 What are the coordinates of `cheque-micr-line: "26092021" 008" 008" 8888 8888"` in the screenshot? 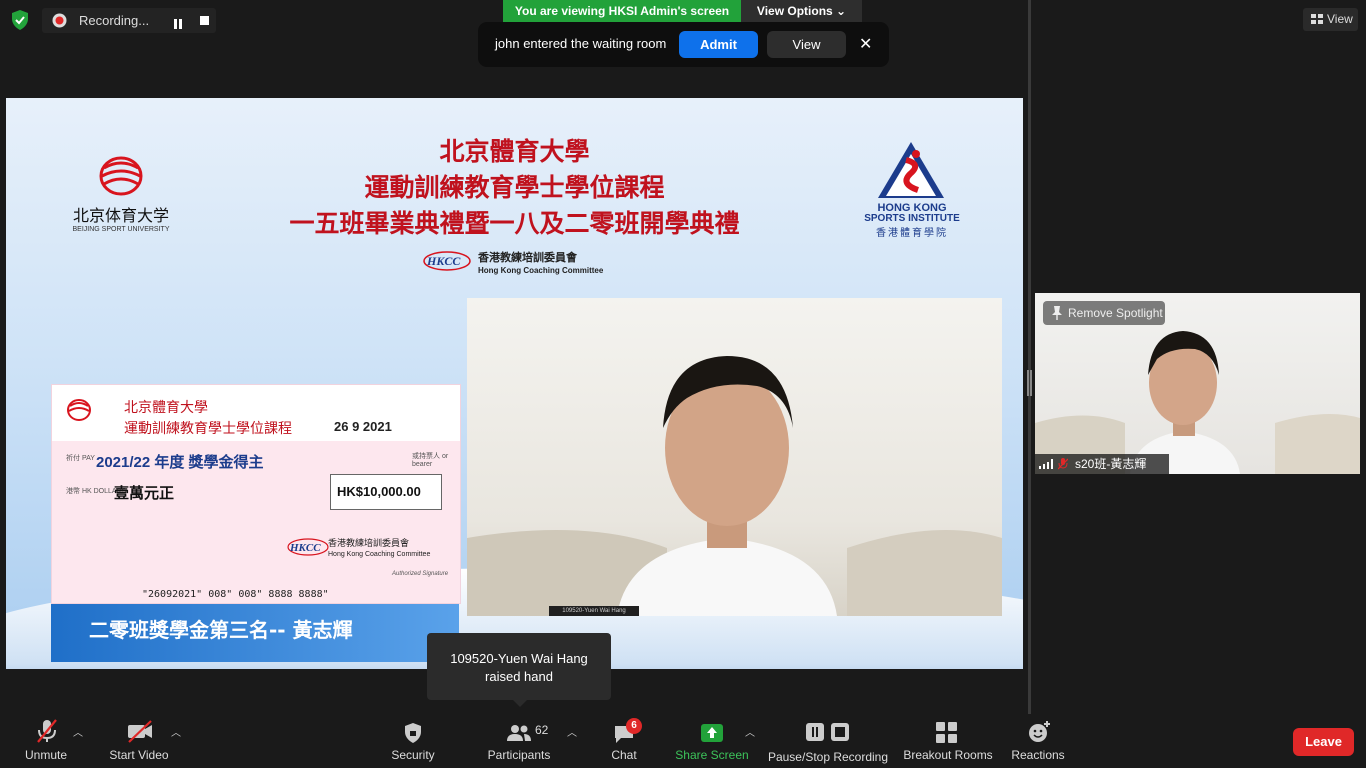 It's located at (235, 594).